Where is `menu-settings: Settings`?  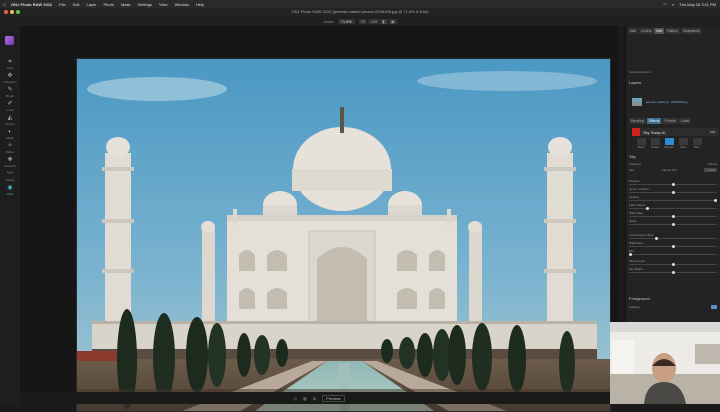 menu-settings: Settings is located at coordinates (145, 4).